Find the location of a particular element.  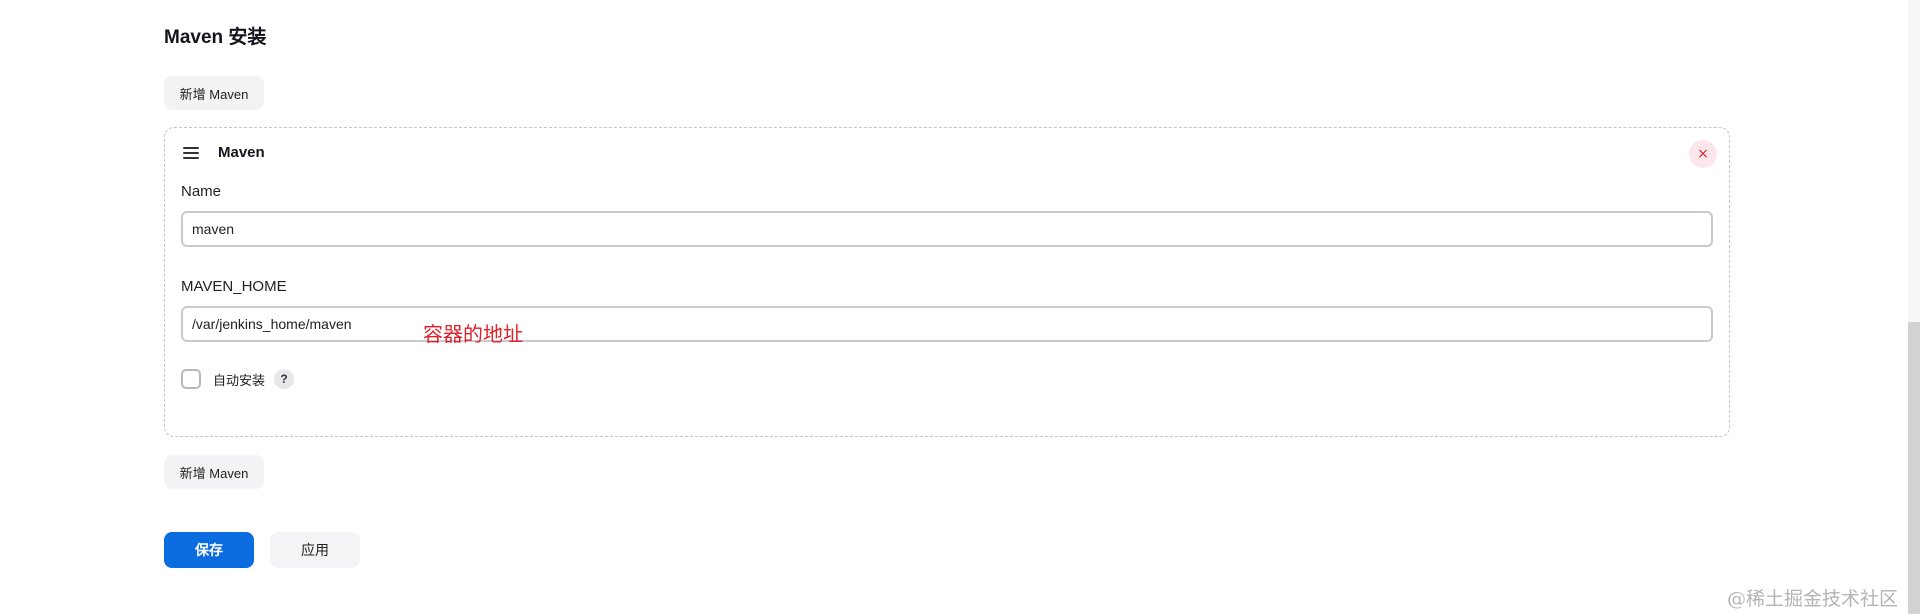

scrollbar-track is located at coordinates (1914, 307).